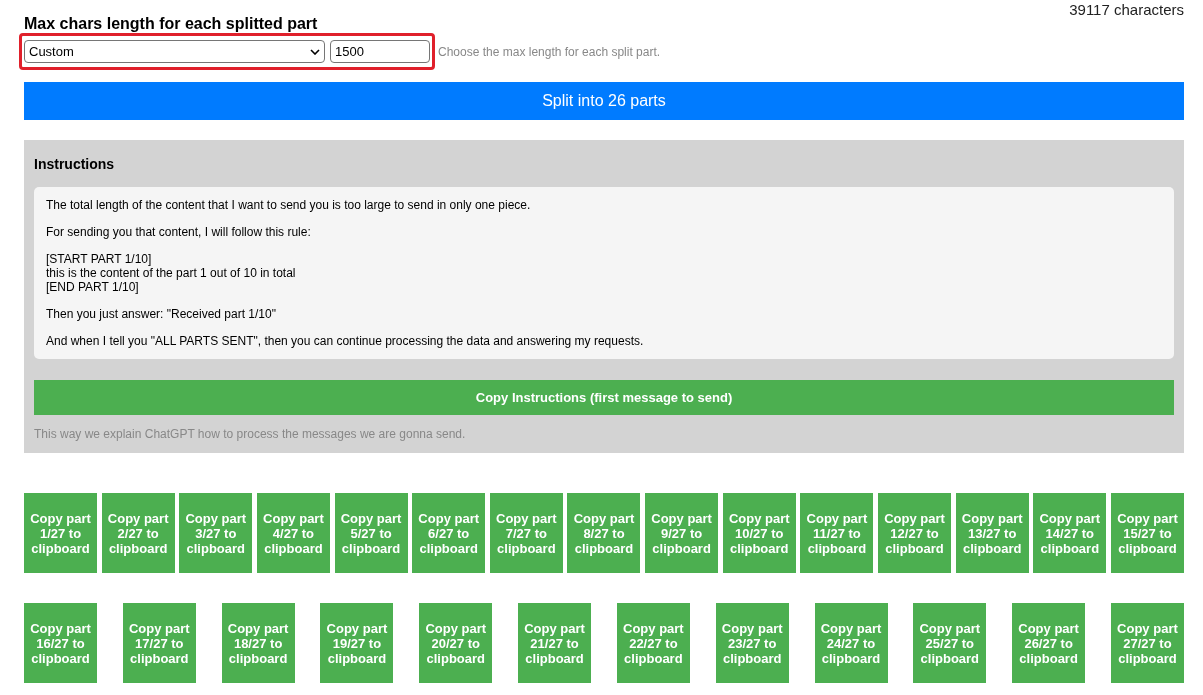 The width and height of the screenshot is (1203, 695). Describe the element at coordinates (60, 533) in the screenshot. I see `copy-part-button: Copy part 1/27 to clipboard` at that location.